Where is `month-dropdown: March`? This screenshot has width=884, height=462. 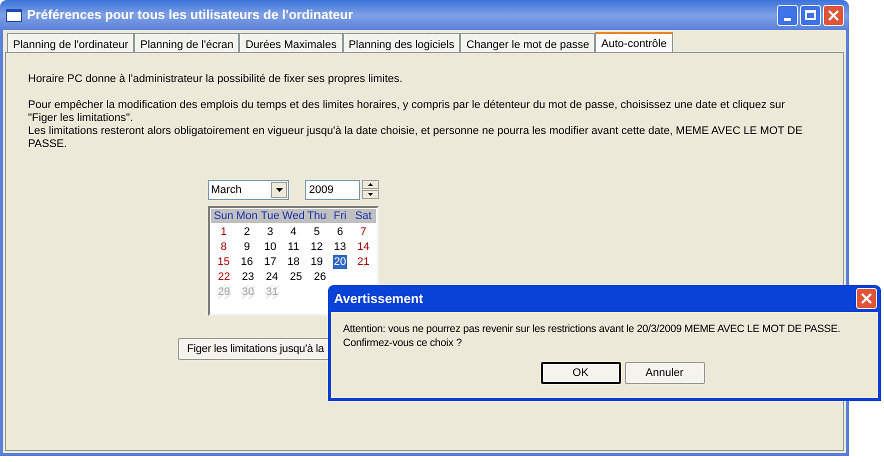
month-dropdown: March is located at coordinates (248, 190).